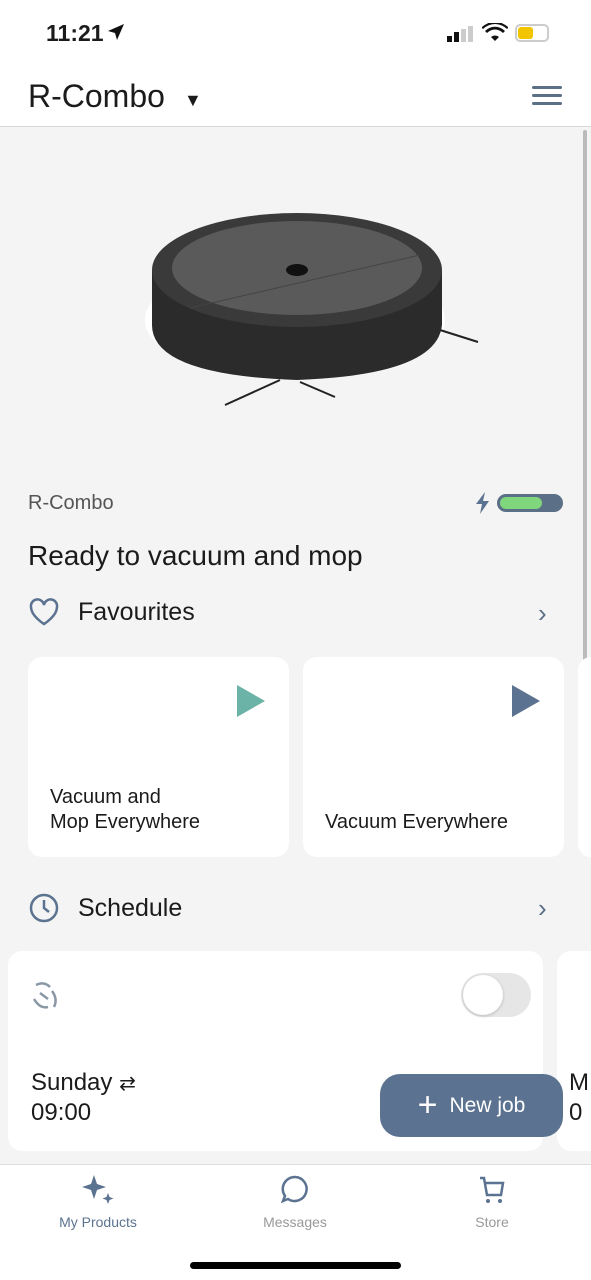  What do you see at coordinates (532, 33) in the screenshot?
I see `battery-icon` at bounding box center [532, 33].